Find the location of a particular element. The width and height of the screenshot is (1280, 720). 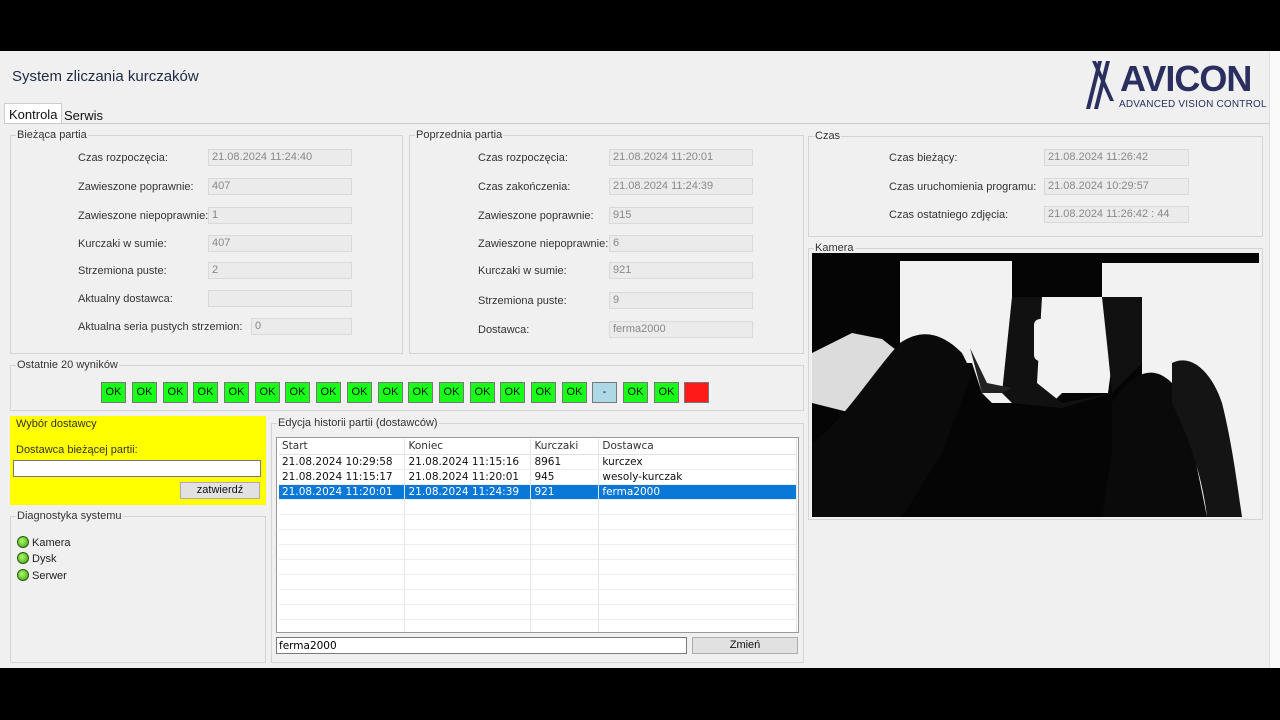

camera-view is located at coordinates (1035, 385).